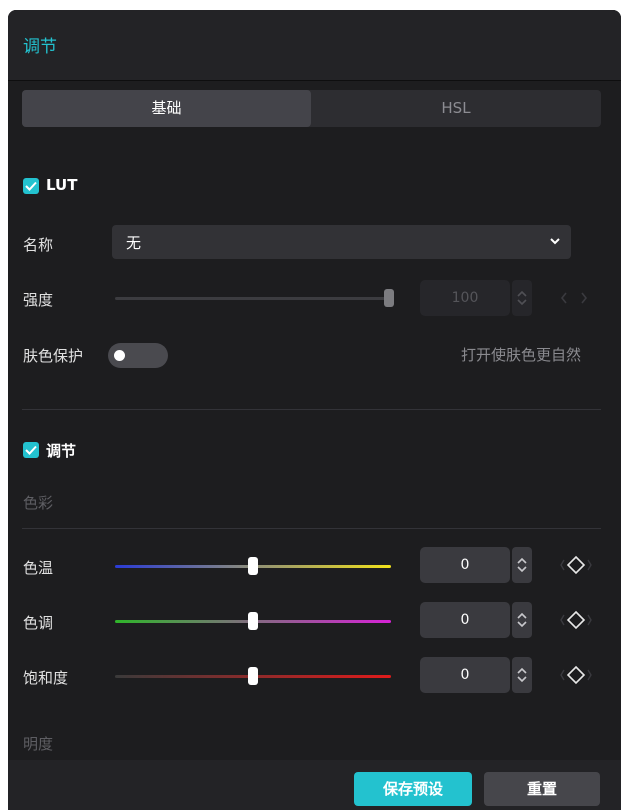  Describe the element at coordinates (389, 298) in the screenshot. I see `strength-slider-thumb` at that location.